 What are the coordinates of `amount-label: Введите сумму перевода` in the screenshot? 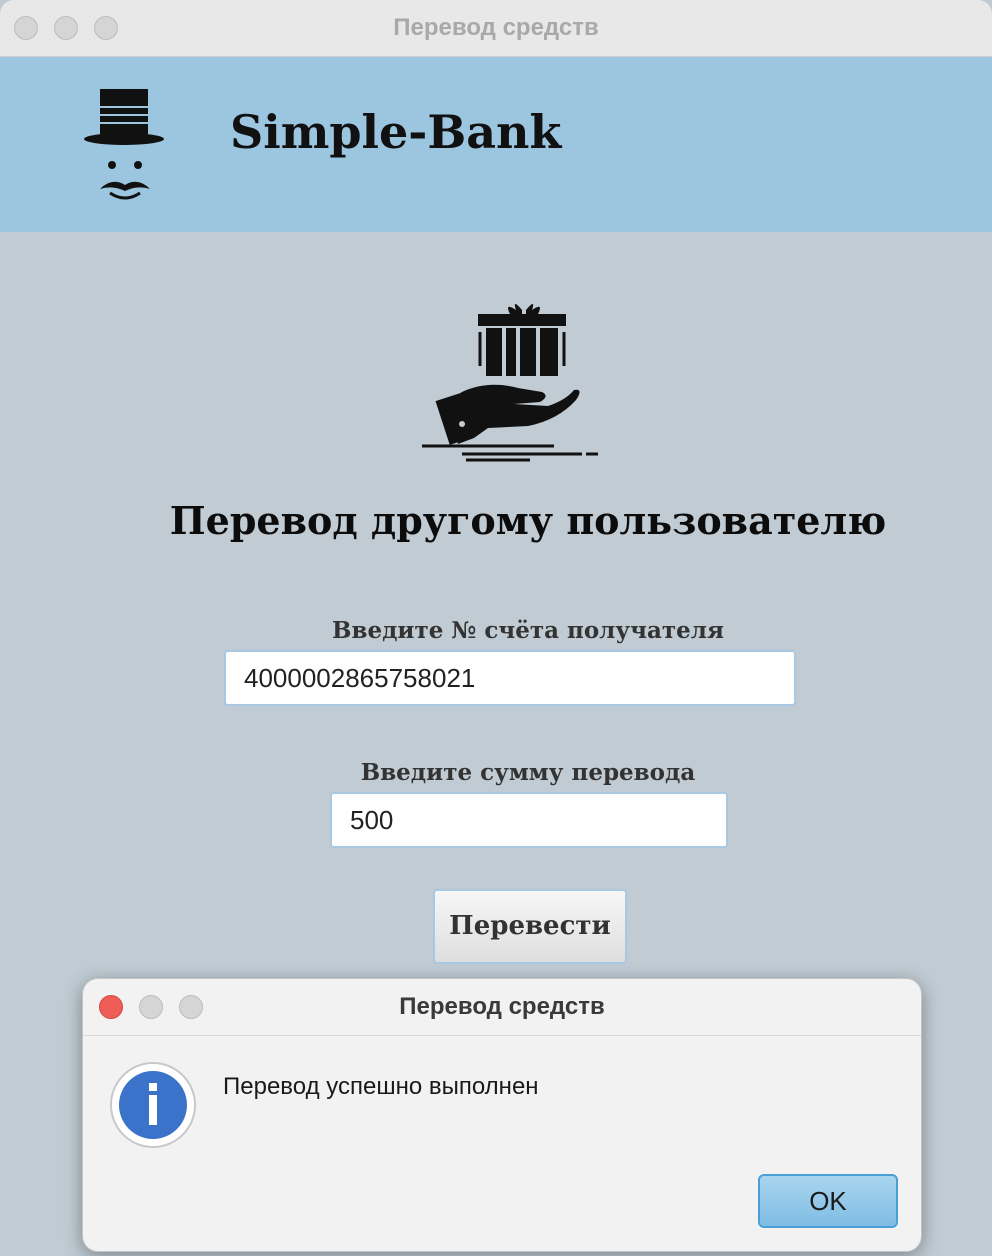 It's located at (528, 772).